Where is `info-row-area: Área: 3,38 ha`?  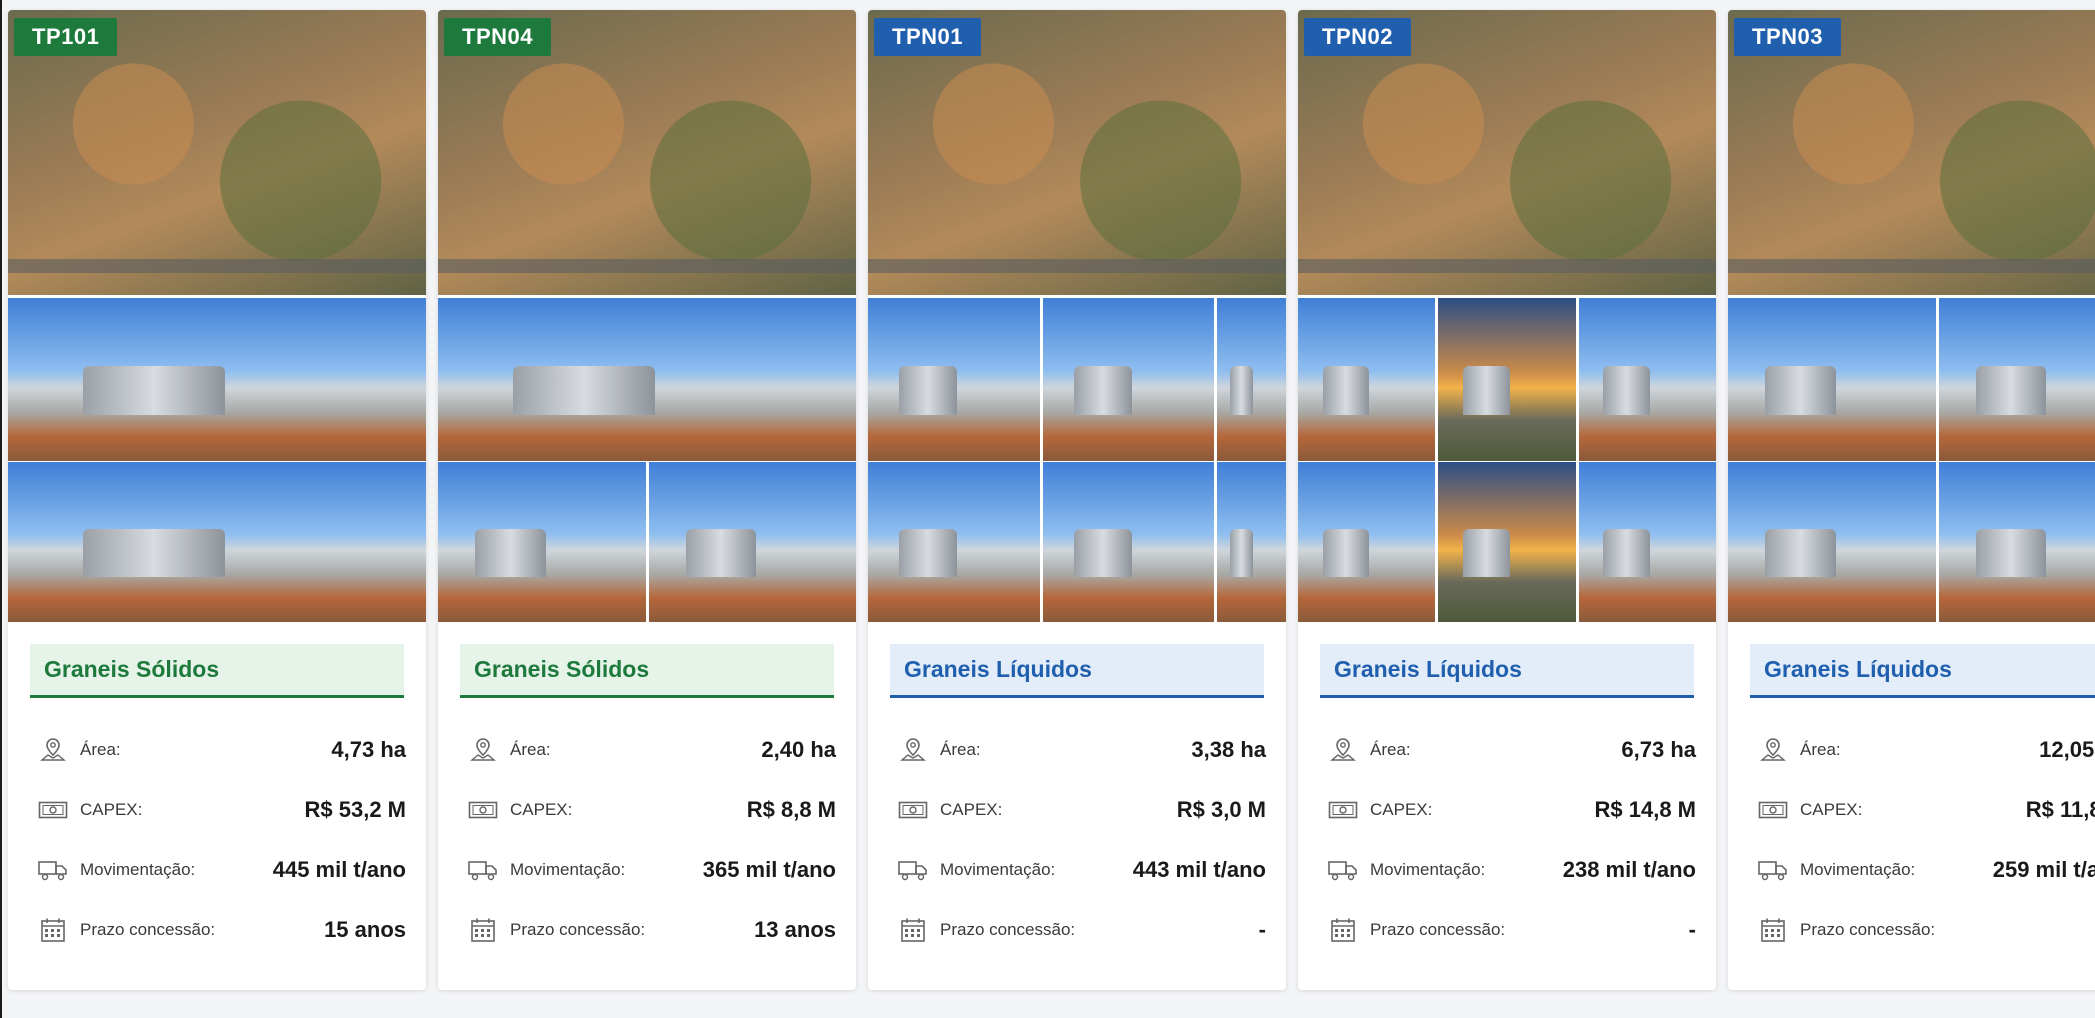
info-row-area: Área: 3,38 ha is located at coordinates (1081, 750).